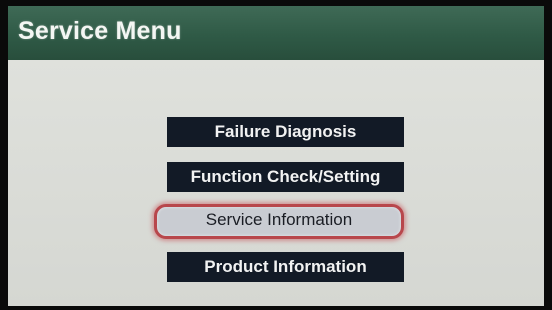 The width and height of the screenshot is (552, 310). I want to click on product-information-button: Product Information, so click(285, 267).